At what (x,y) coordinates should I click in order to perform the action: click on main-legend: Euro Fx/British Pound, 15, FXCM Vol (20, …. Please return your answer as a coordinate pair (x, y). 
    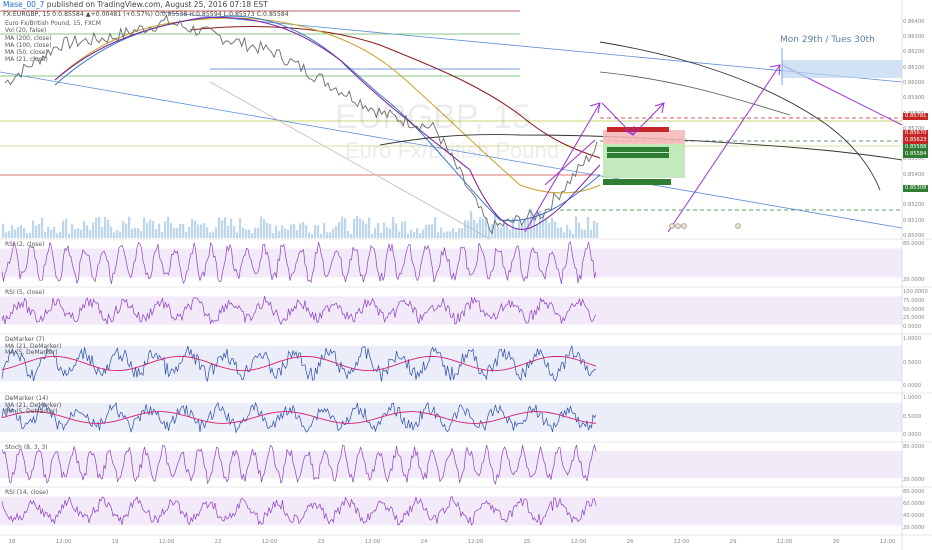
    Looking at the image, I should click on (53, 42).